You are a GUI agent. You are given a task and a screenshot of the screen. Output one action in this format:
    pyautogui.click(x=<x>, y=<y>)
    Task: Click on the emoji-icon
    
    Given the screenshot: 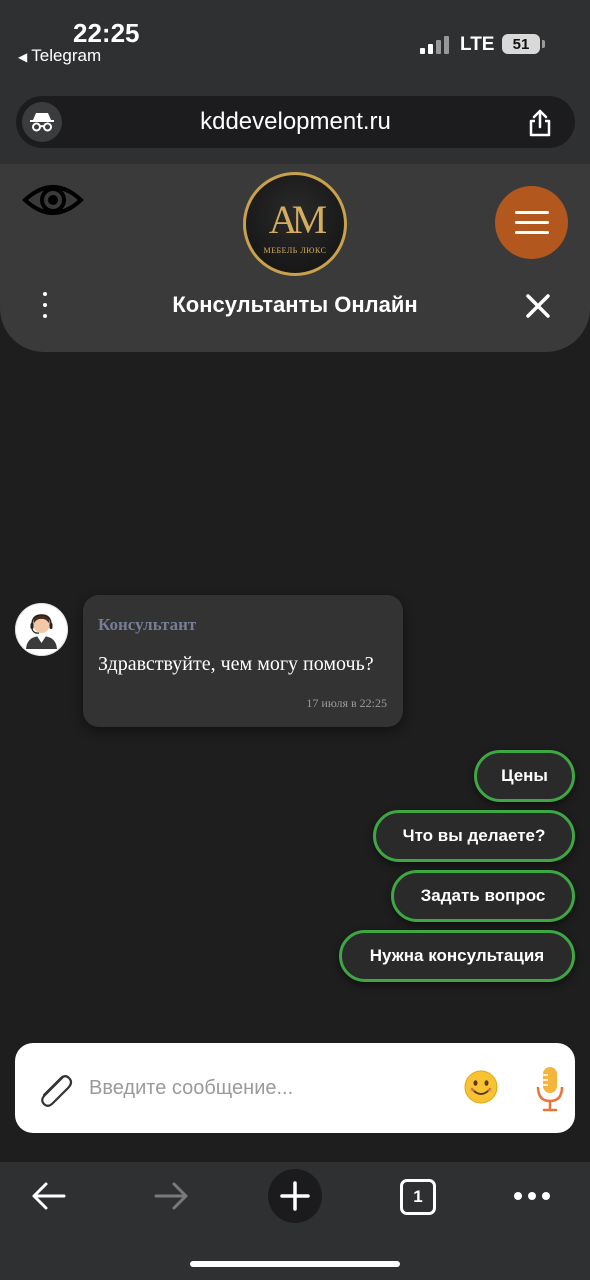 What is the action you would take?
    pyautogui.click(x=481, y=1087)
    